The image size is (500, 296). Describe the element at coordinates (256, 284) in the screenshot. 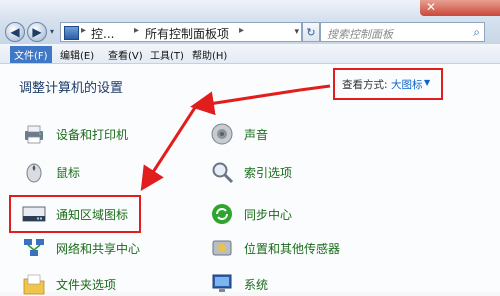

I see `item-label: 系统` at that location.